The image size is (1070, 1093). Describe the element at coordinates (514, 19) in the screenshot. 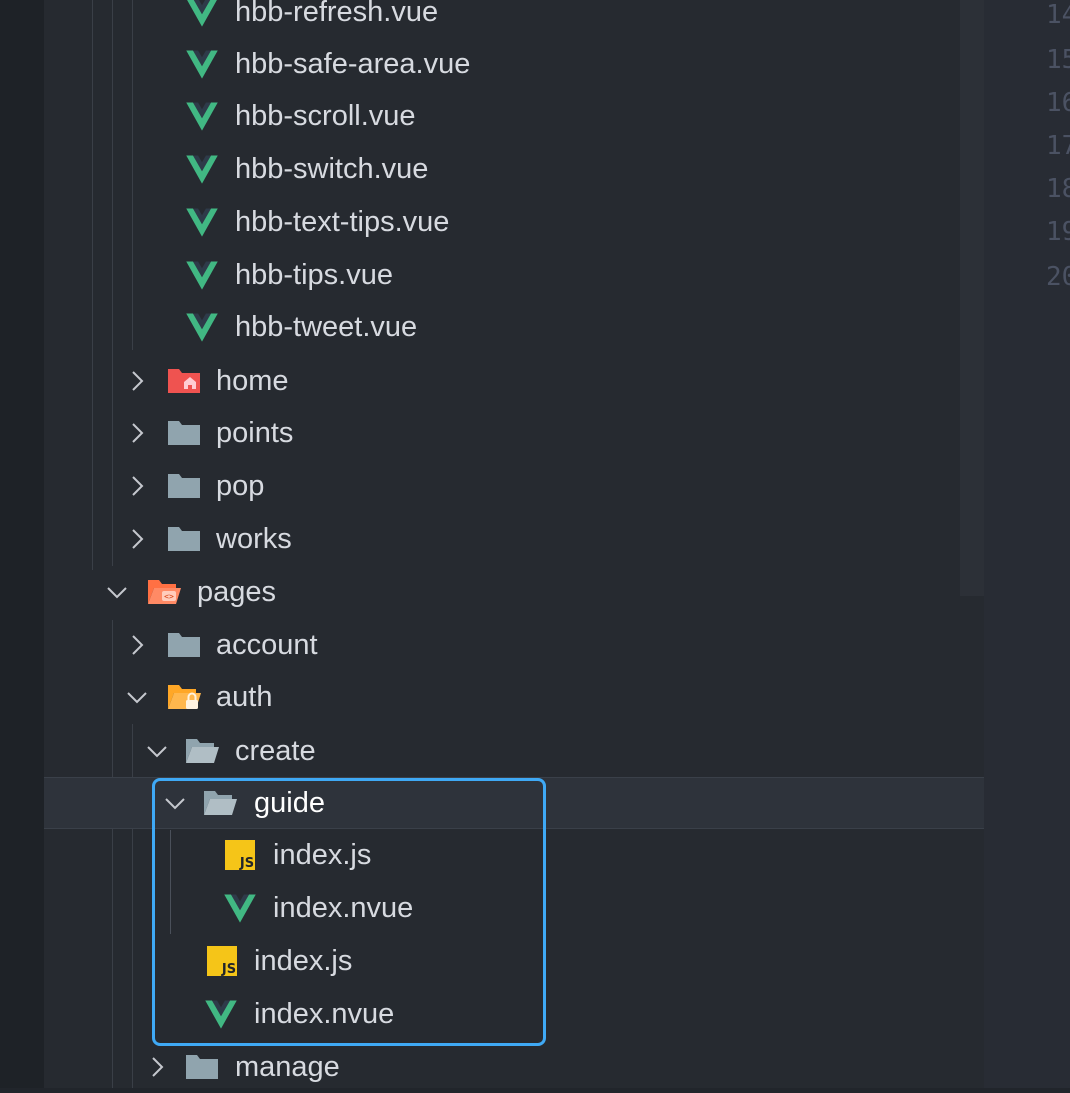

I see `tree-item-file: hbb-refresh.vue` at that location.